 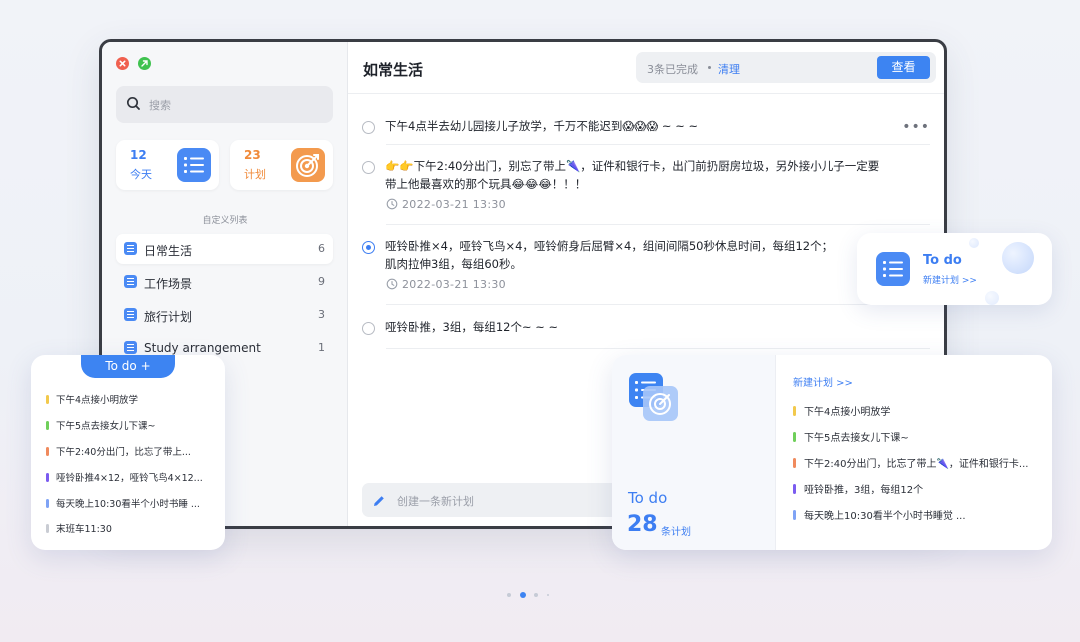 What do you see at coordinates (202, 348) in the screenshot?
I see `sidebar-item-label: Study arrangement` at bounding box center [202, 348].